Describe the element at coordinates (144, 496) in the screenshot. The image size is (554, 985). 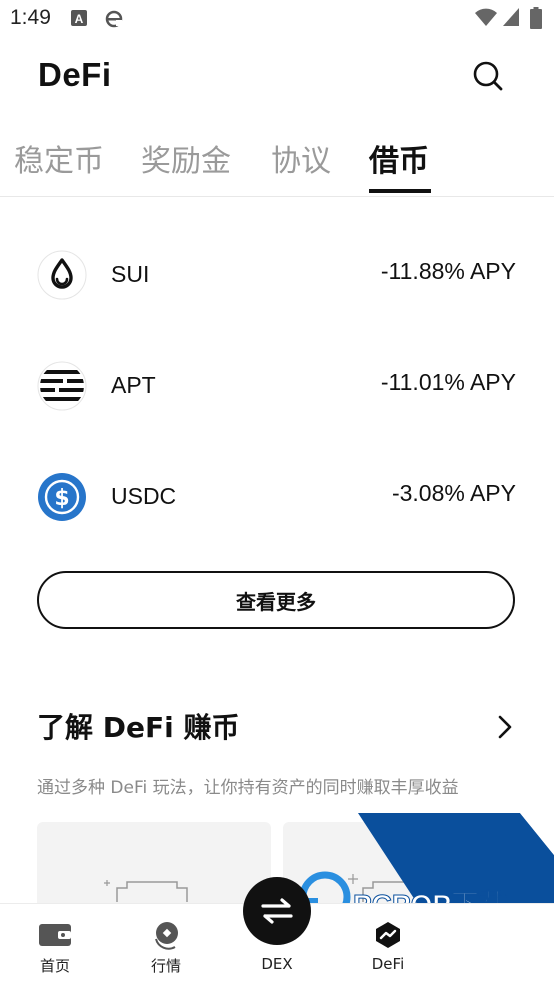
I see `asset-name: USDC` at that location.